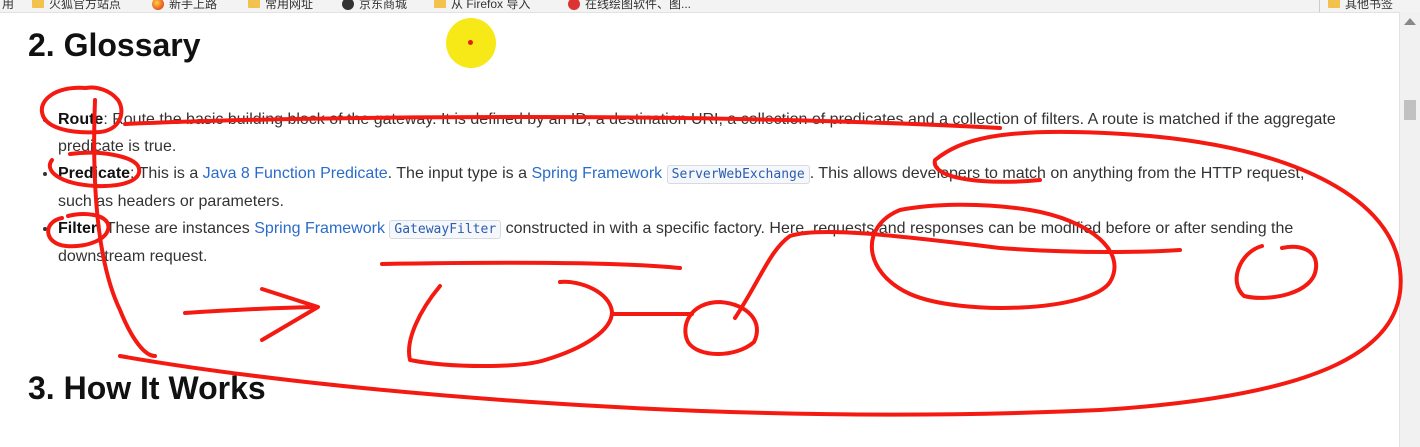 The image size is (1420, 447). What do you see at coordinates (176, 228) in the screenshot?
I see `filter-text: : These are instances` at bounding box center [176, 228].